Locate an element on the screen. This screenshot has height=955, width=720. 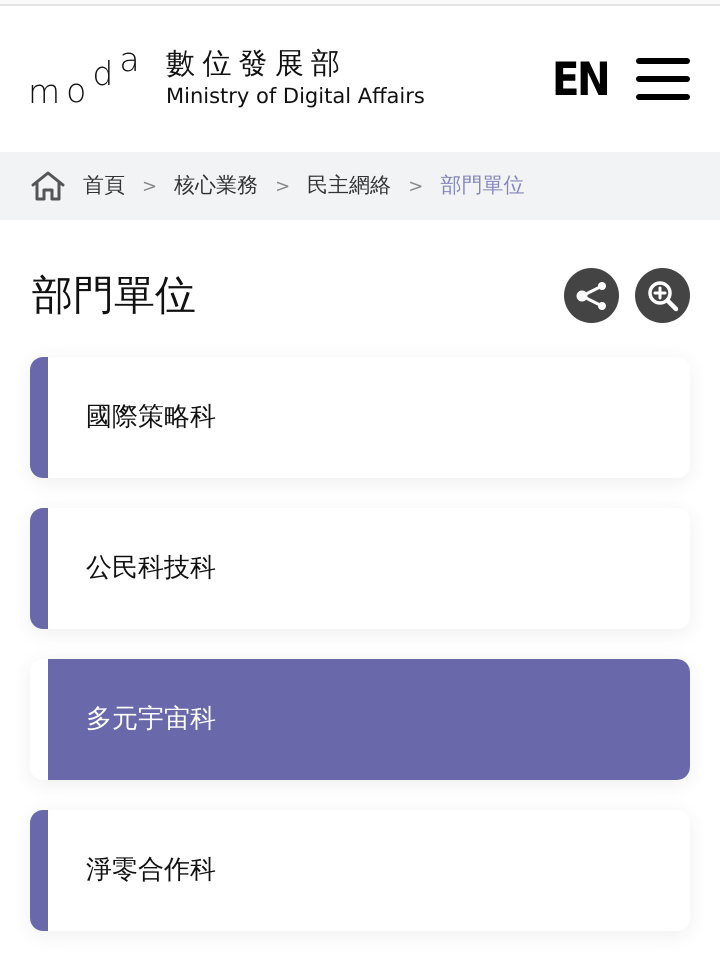
unit-card: 淨零合作科 is located at coordinates (360, 870).